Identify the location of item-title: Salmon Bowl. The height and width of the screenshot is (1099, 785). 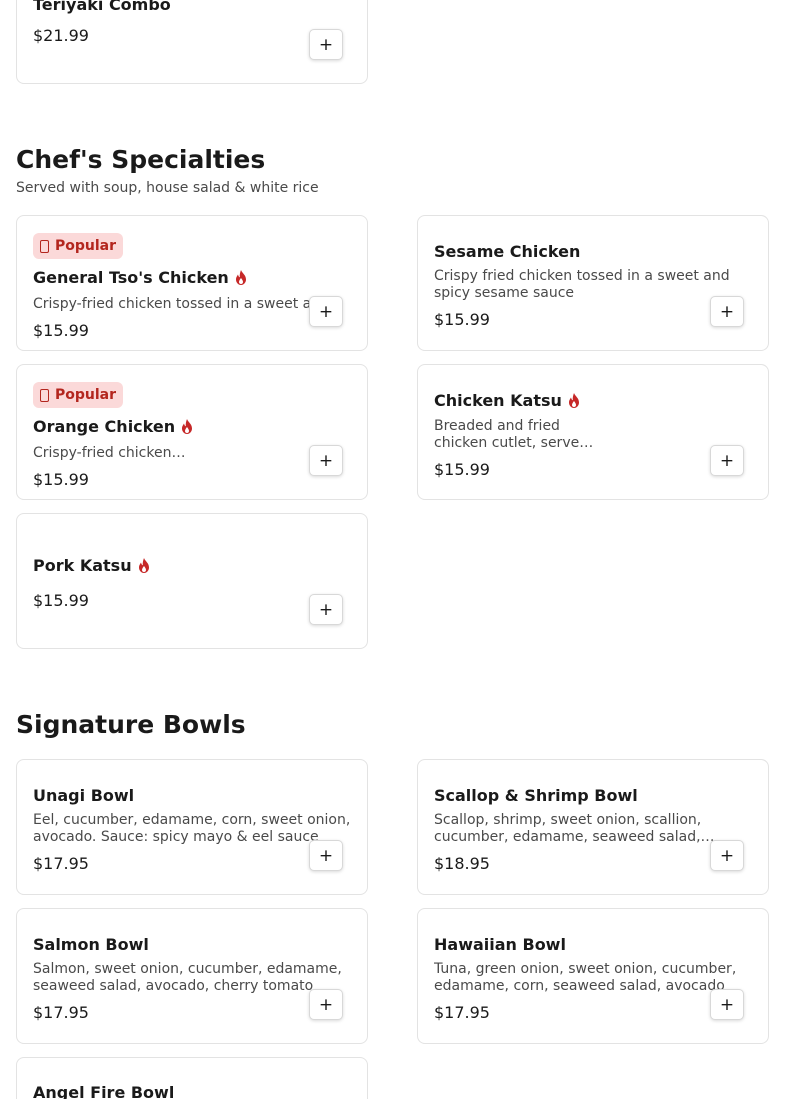
(91, 944).